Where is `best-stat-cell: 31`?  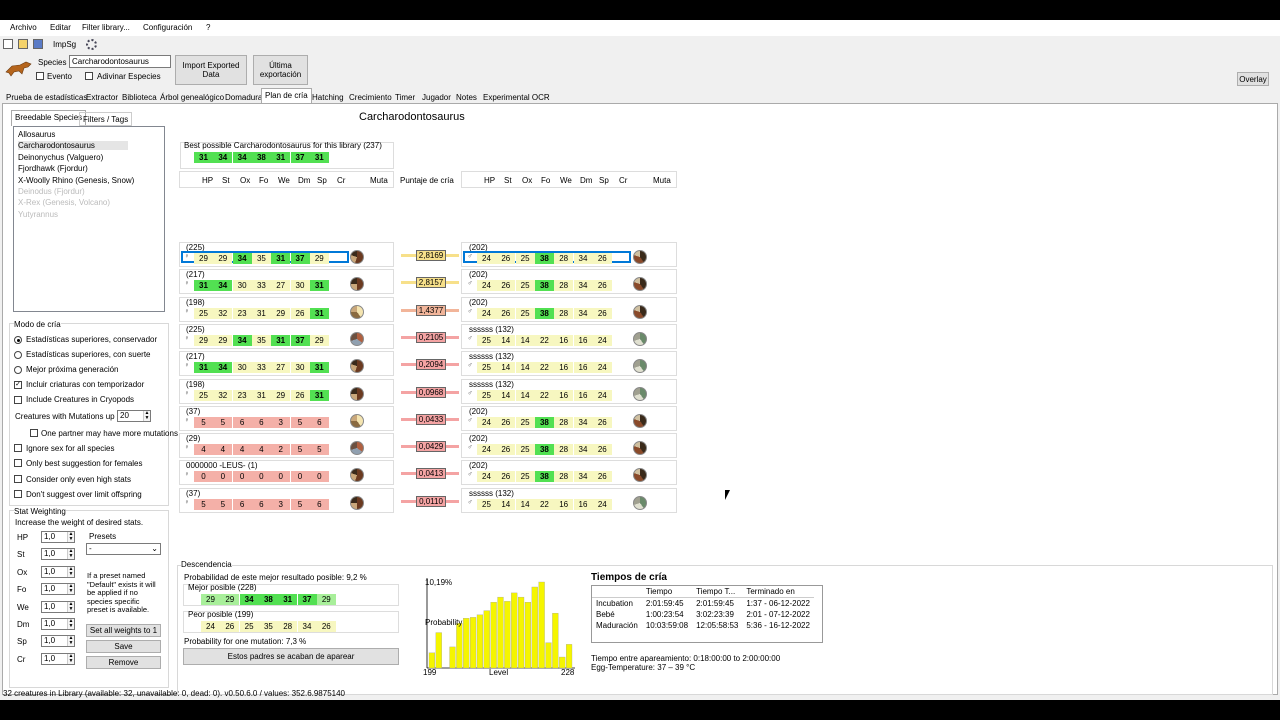
best-stat-cell: 31 is located at coordinates (203, 157).